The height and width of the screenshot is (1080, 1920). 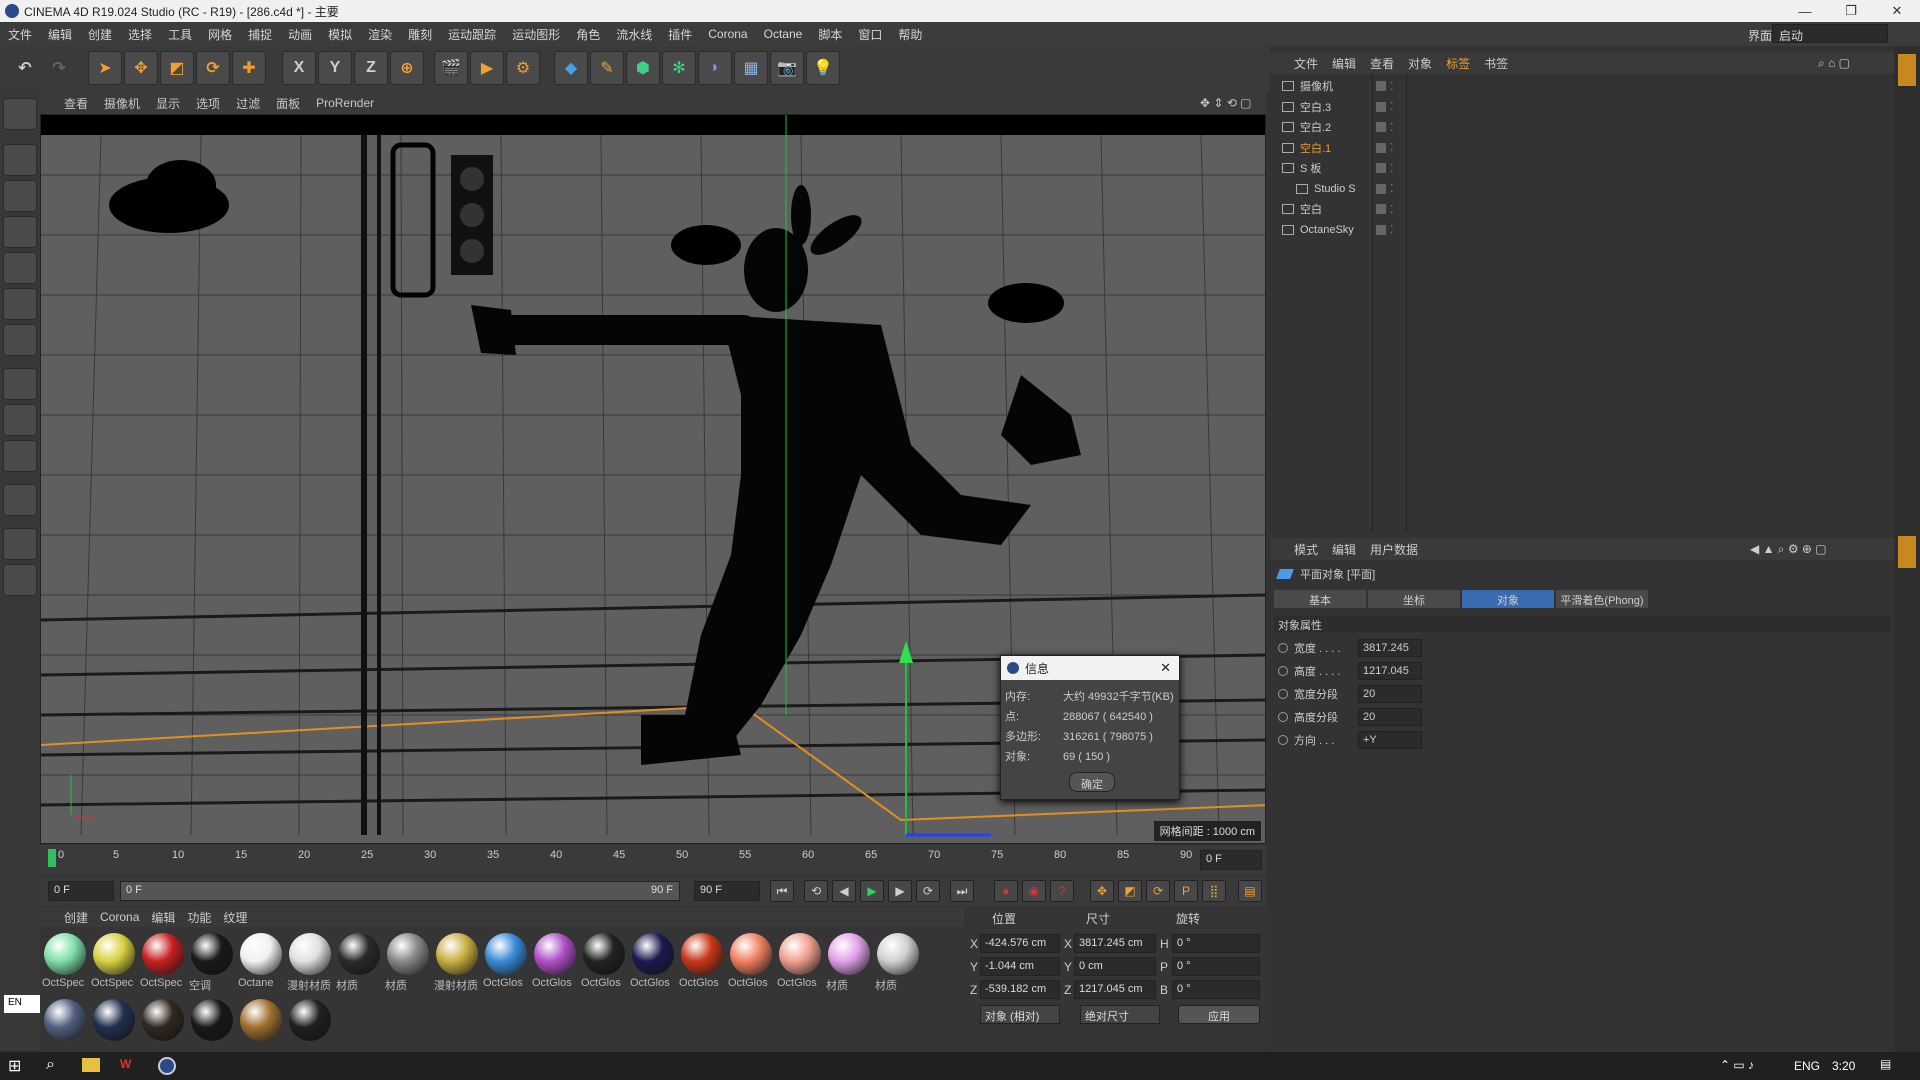 I want to click on position-x-field: -424.576 cm, so click(x=1020, y=943).